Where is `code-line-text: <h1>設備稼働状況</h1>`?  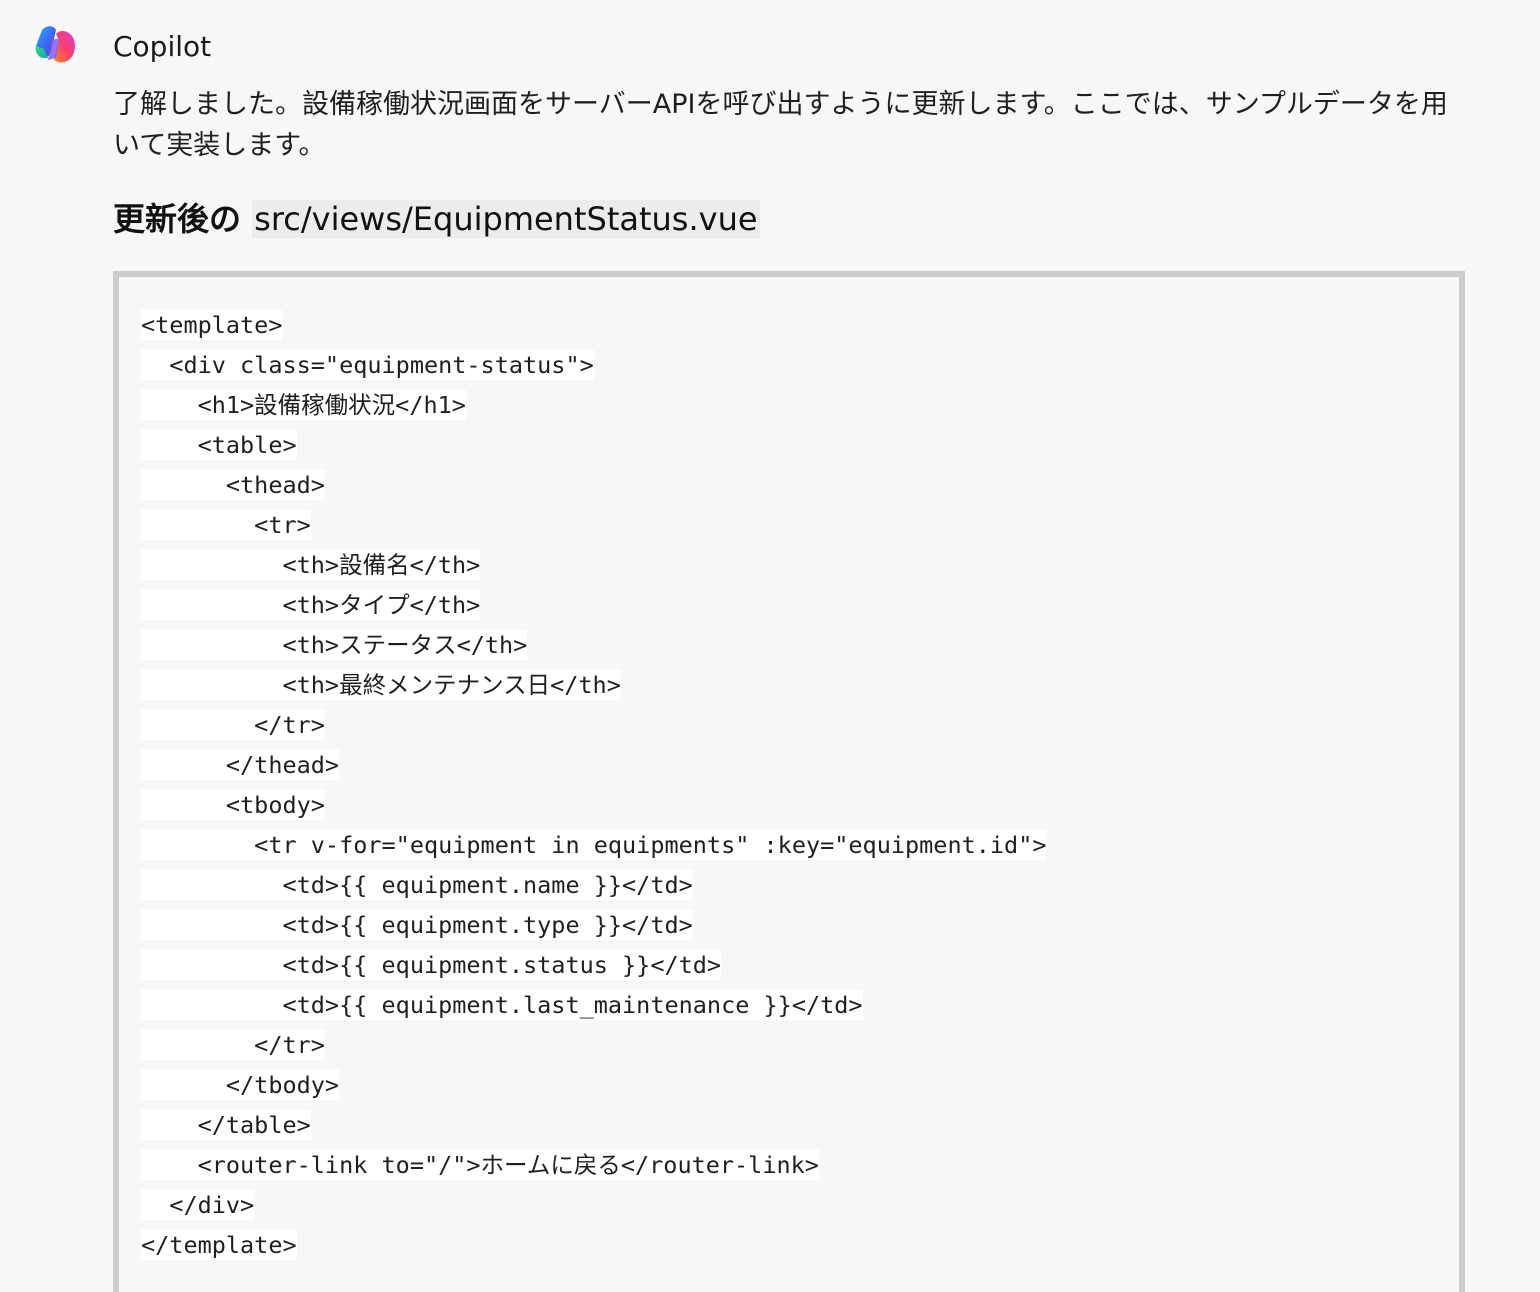
code-line-text: <h1>設備稼働状況</h1> is located at coordinates (303, 404).